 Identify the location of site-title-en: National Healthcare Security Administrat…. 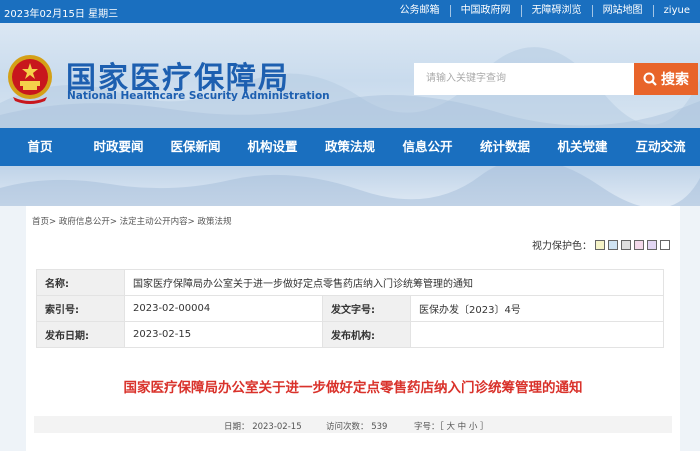
(198, 96).